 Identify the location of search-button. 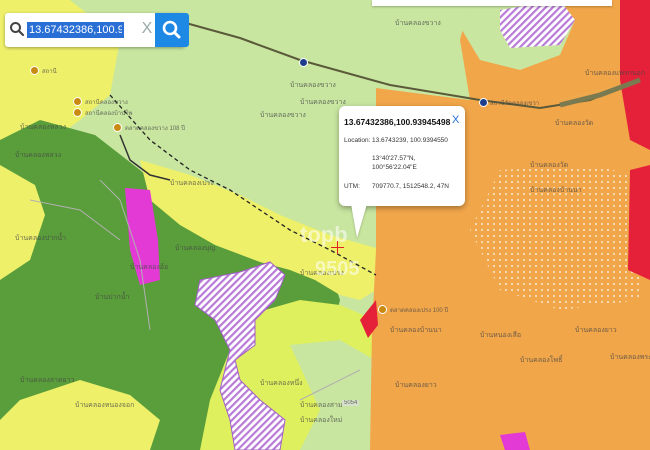
(172, 30).